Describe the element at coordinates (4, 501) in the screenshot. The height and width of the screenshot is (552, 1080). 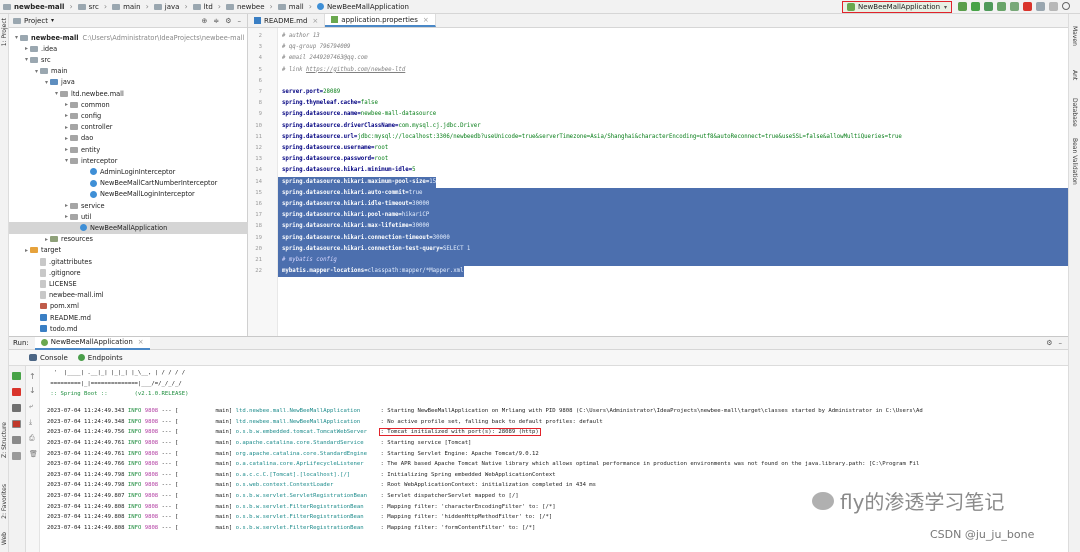
I see `favorites-tool-tab: 2: Favorites` at that location.